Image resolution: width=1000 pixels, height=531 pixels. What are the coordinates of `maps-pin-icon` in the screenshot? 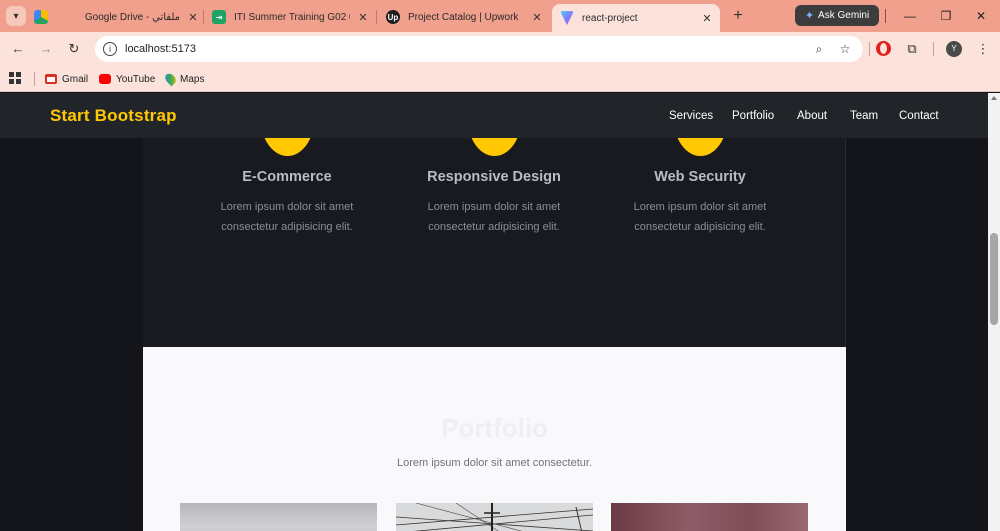 It's located at (170, 79).